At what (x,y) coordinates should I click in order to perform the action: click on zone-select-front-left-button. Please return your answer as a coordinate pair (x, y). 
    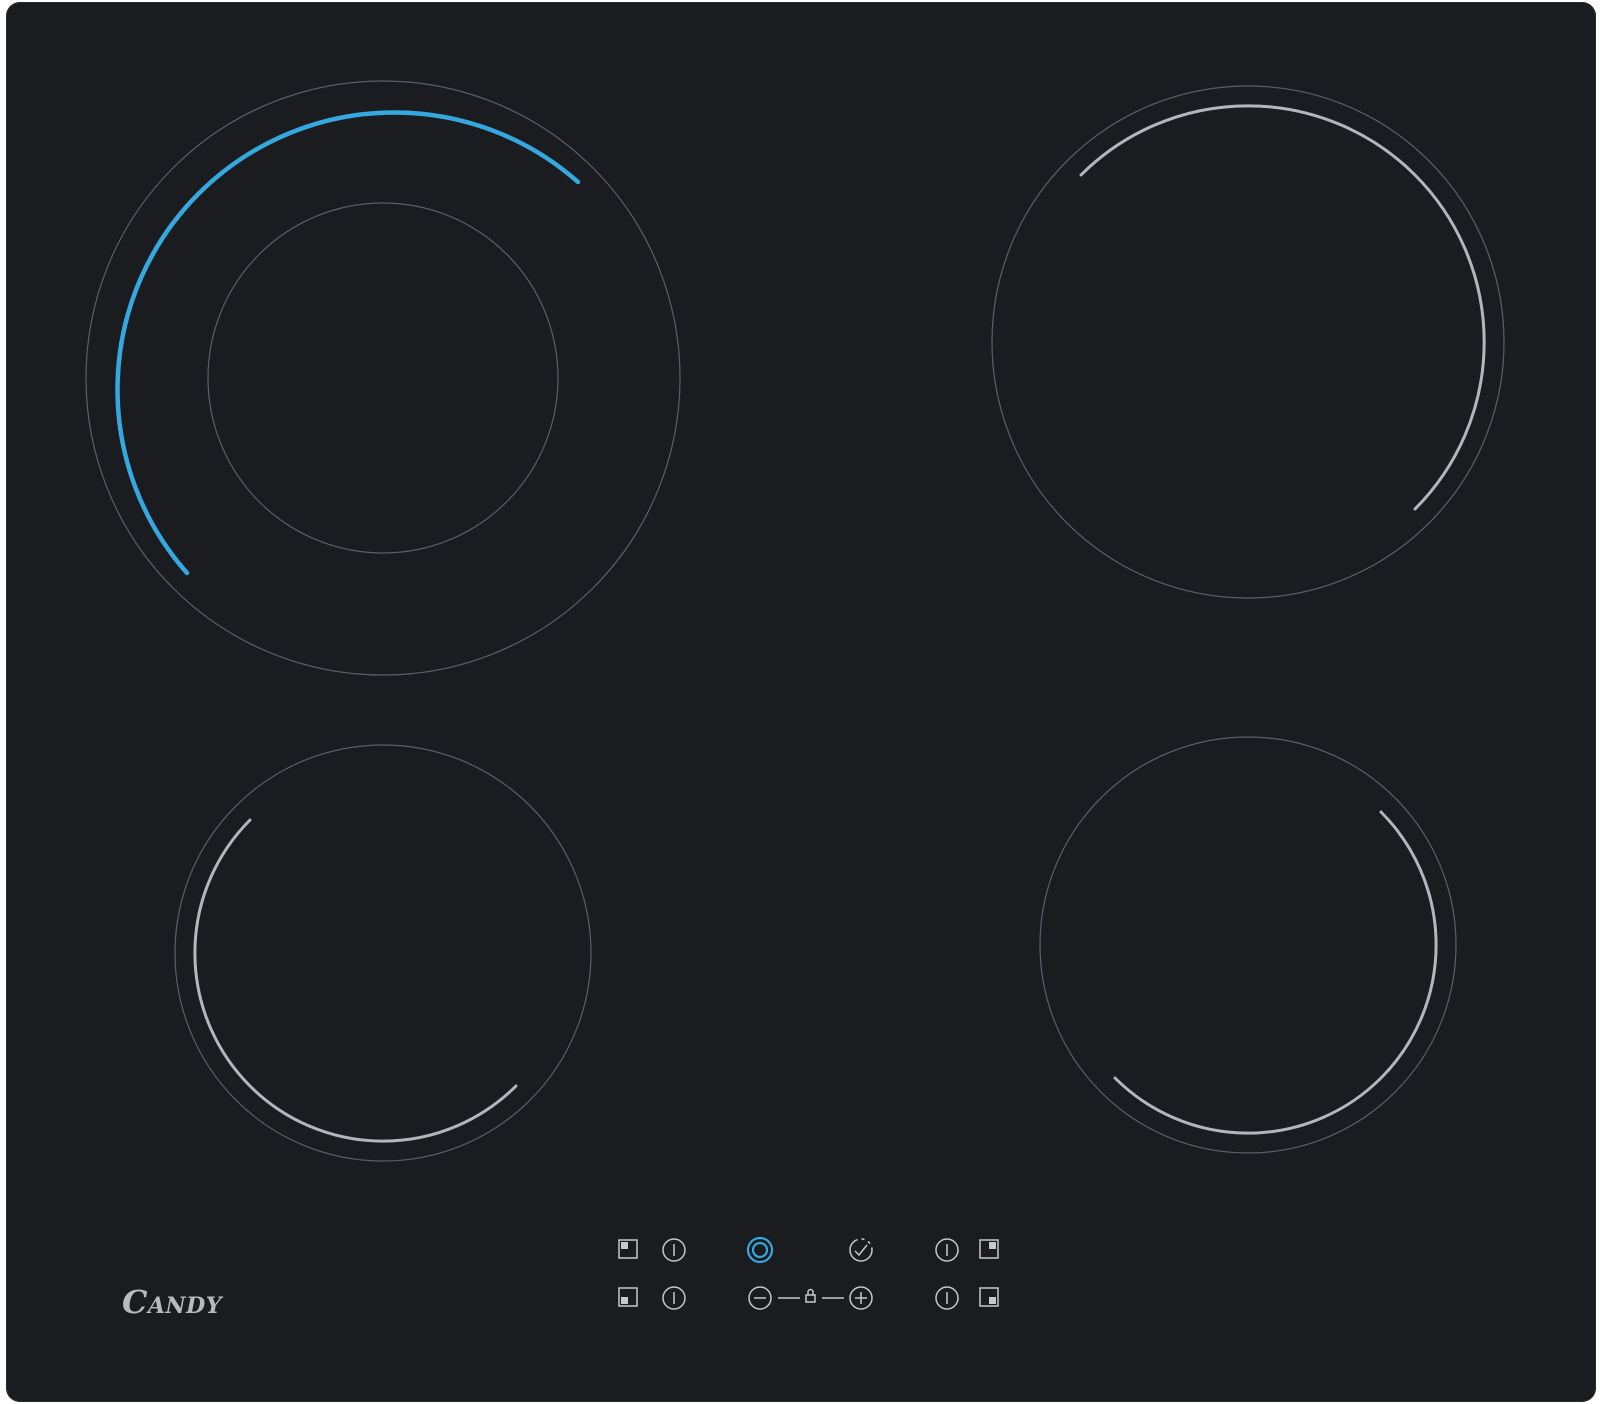
    Looking at the image, I should click on (674, 1298).